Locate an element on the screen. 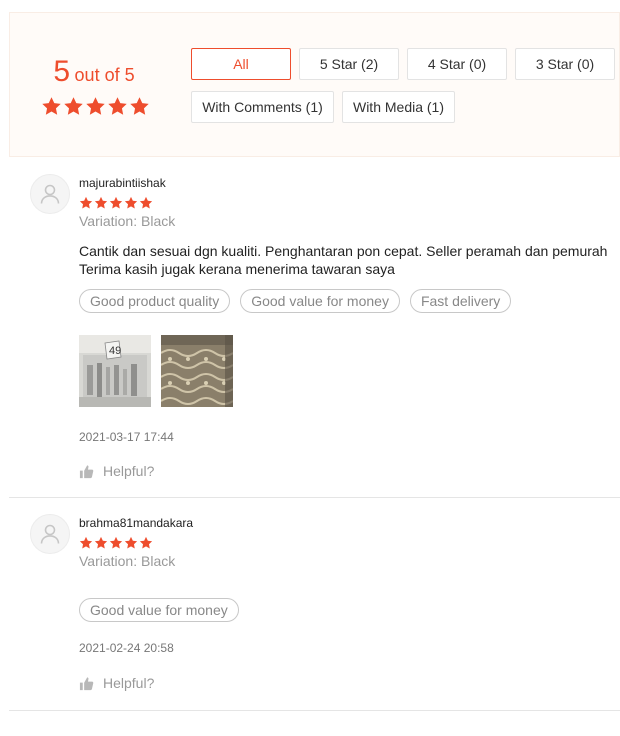 Image resolution: width=620 pixels, height=736 pixels. review-photo-thumbnail: 49 is located at coordinates (115, 371).